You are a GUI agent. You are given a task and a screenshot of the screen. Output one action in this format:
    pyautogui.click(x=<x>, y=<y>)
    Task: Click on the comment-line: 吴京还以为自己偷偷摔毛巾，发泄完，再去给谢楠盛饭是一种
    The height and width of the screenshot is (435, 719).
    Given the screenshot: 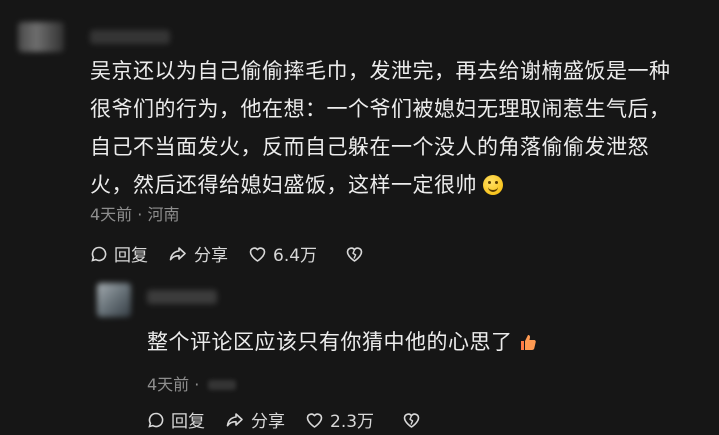 What is the action you would take?
    pyautogui.click(x=380, y=71)
    